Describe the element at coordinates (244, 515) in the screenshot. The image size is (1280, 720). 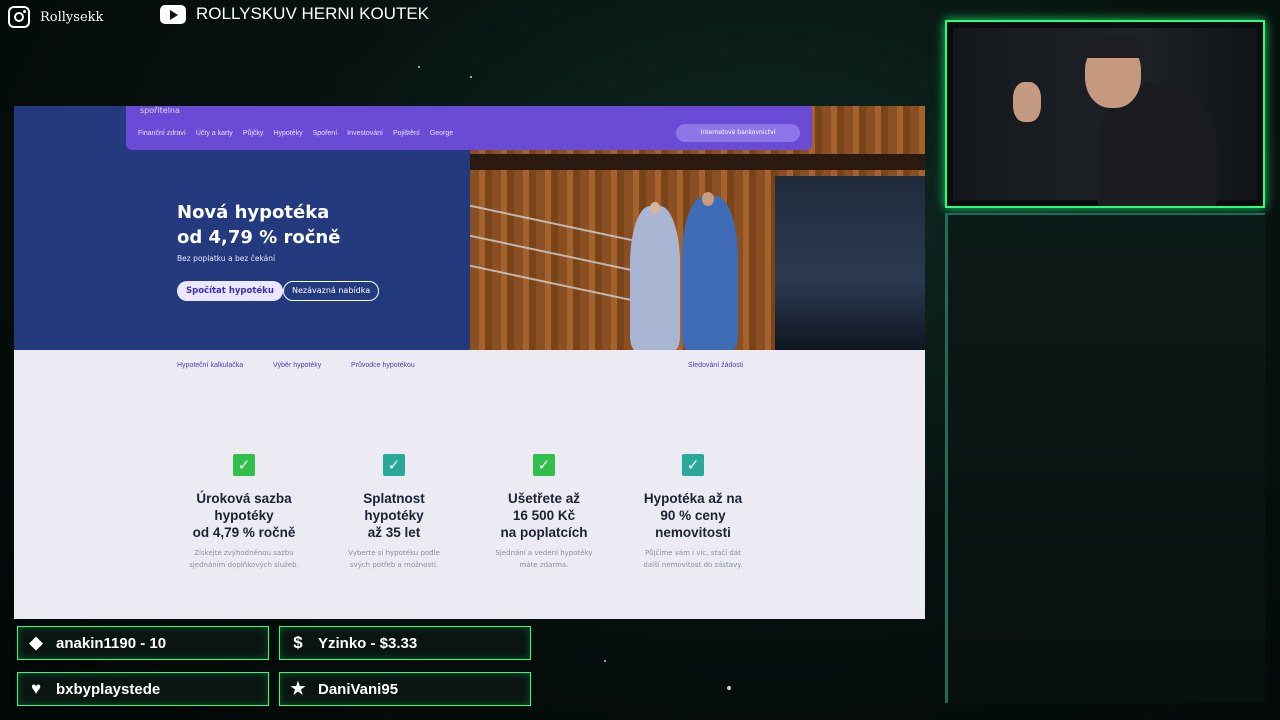
I see `feature-title: Úroková sazba hypotéky od 4,79 % ročně` at that location.